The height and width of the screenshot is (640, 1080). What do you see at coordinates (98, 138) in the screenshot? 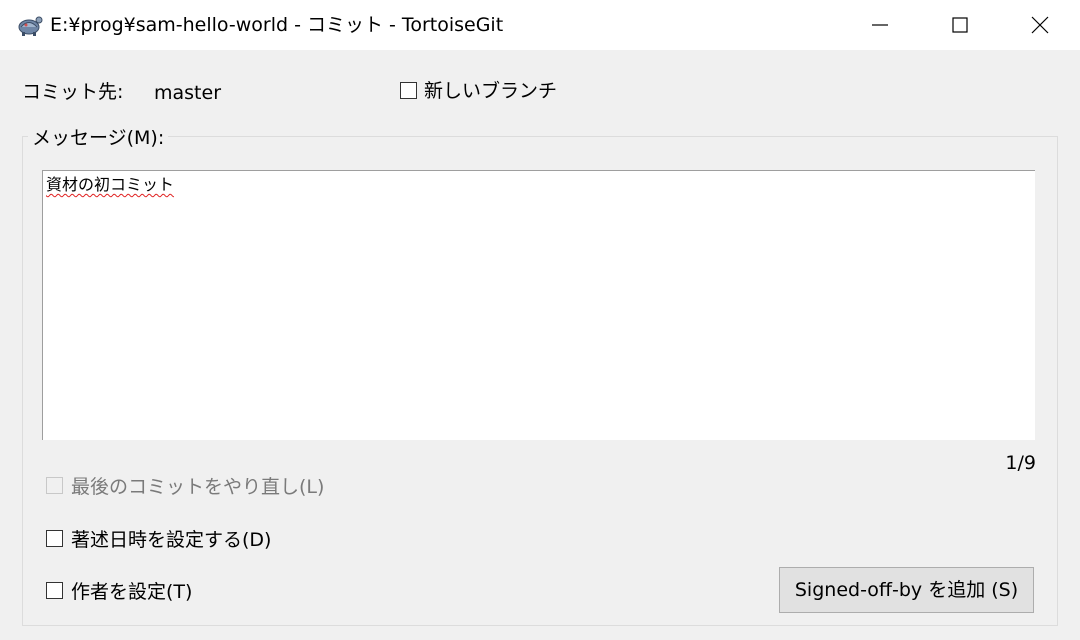
I see `message-group-label: メッセージ(M):` at bounding box center [98, 138].